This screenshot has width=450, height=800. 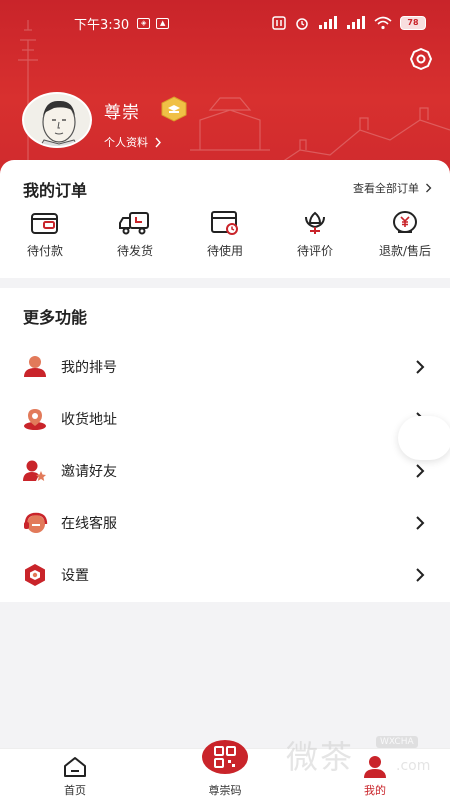 I want to click on order-pending-review: 待评价, so click(x=315, y=241).